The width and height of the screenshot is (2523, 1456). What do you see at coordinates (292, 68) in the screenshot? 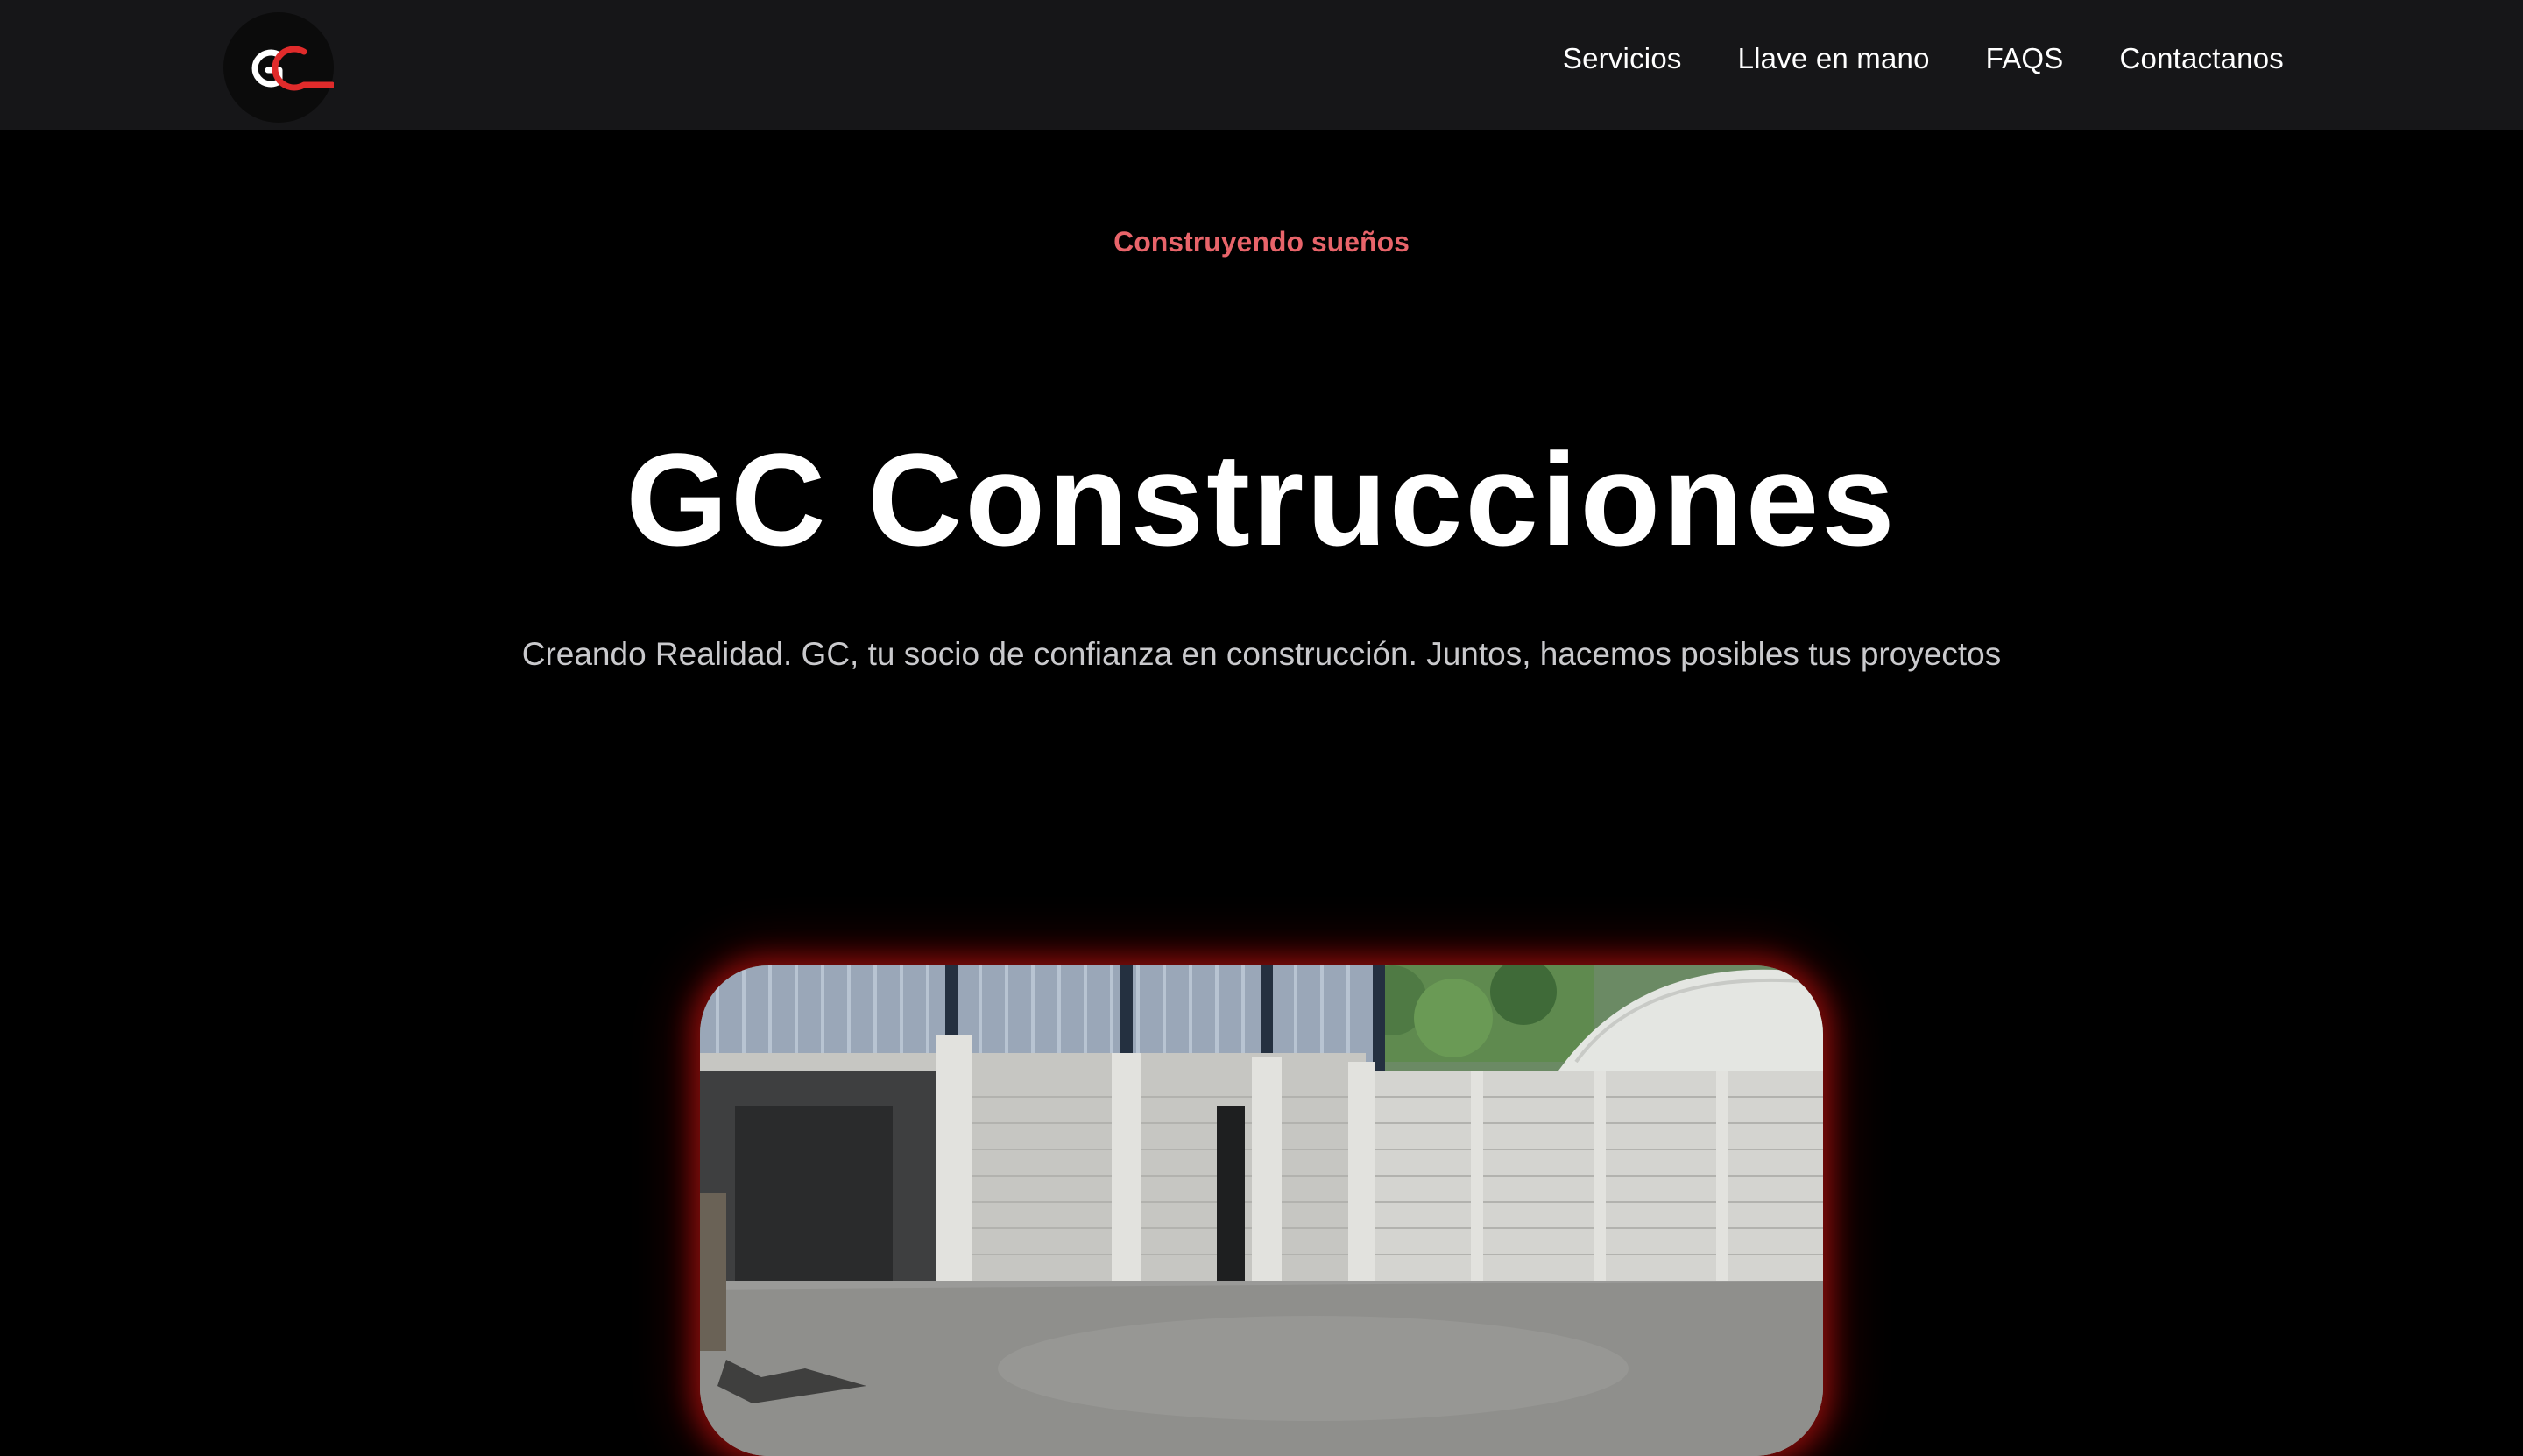
I see `gc-logo-icon` at bounding box center [292, 68].